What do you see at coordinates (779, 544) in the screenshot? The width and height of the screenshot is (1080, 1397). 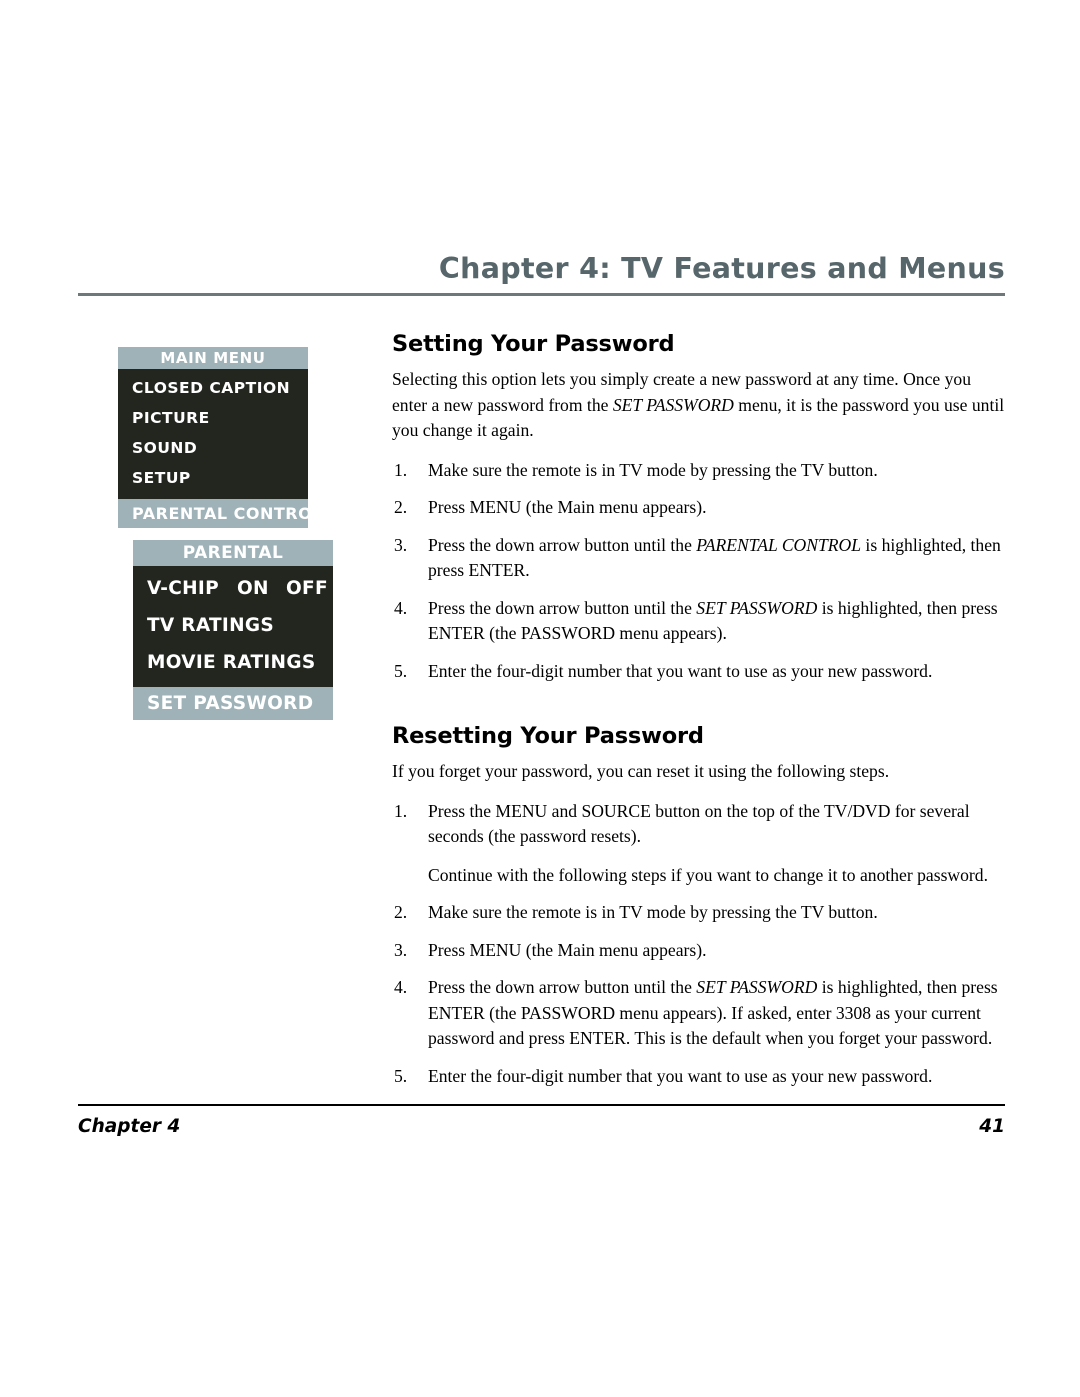 I see `step-emphasis: PARENTAL CONTROL` at bounding box center [779, 544].